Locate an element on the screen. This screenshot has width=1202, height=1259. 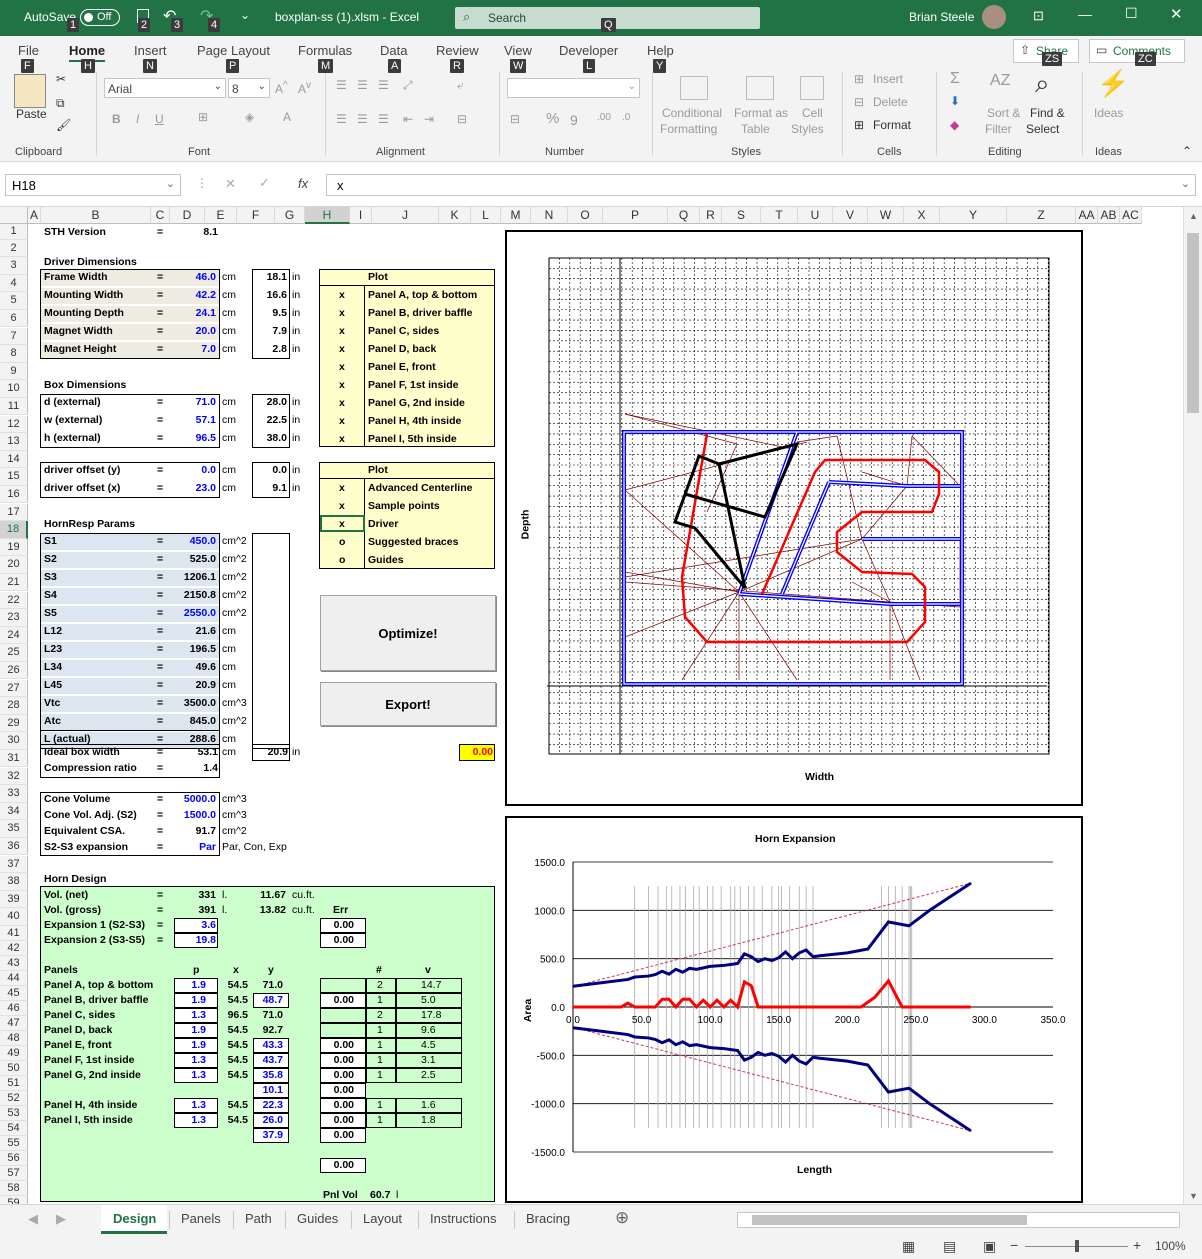
close-icon: ✕ is located at coordinates (1176, 14).